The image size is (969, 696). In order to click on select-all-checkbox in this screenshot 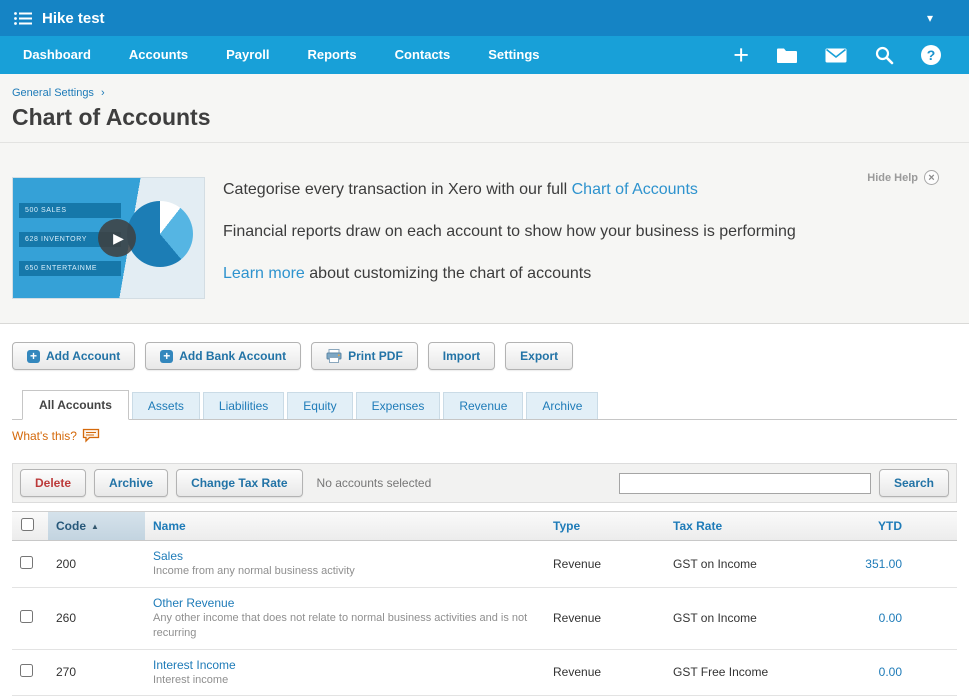, I will do `click(27, 524)`.